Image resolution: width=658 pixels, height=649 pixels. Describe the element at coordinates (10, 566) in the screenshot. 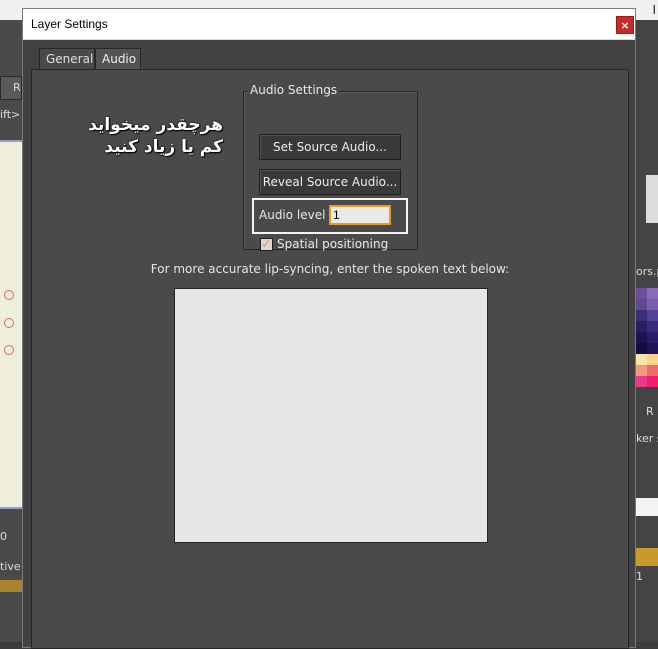

I see `background-left-text: tive` at that location.